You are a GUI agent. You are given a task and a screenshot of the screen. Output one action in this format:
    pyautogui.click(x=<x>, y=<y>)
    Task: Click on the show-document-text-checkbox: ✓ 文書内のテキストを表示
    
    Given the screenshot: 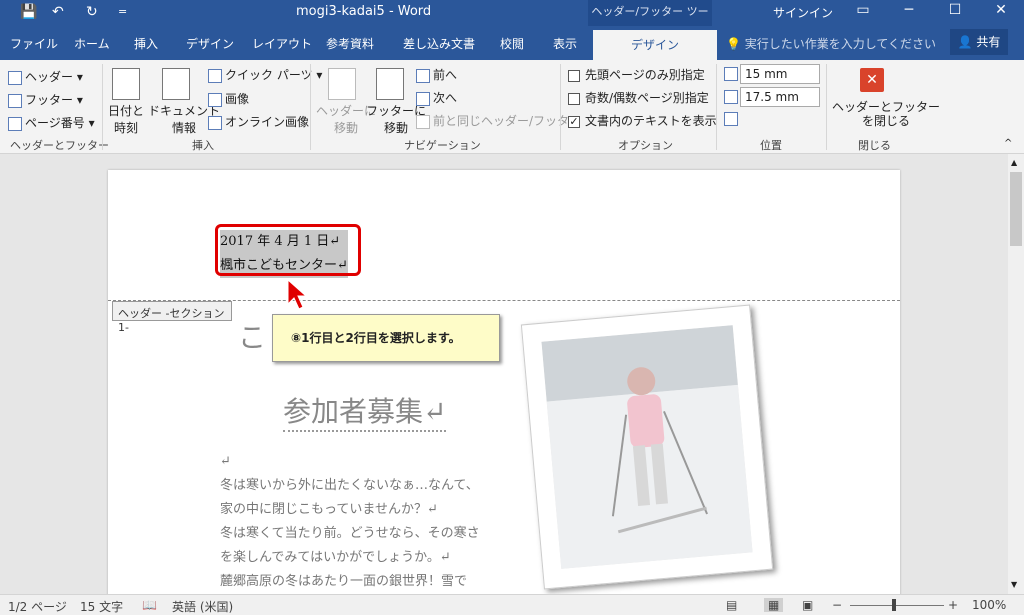 What is the action you would take?
    pyautogui.click(x=642, y=120)
    